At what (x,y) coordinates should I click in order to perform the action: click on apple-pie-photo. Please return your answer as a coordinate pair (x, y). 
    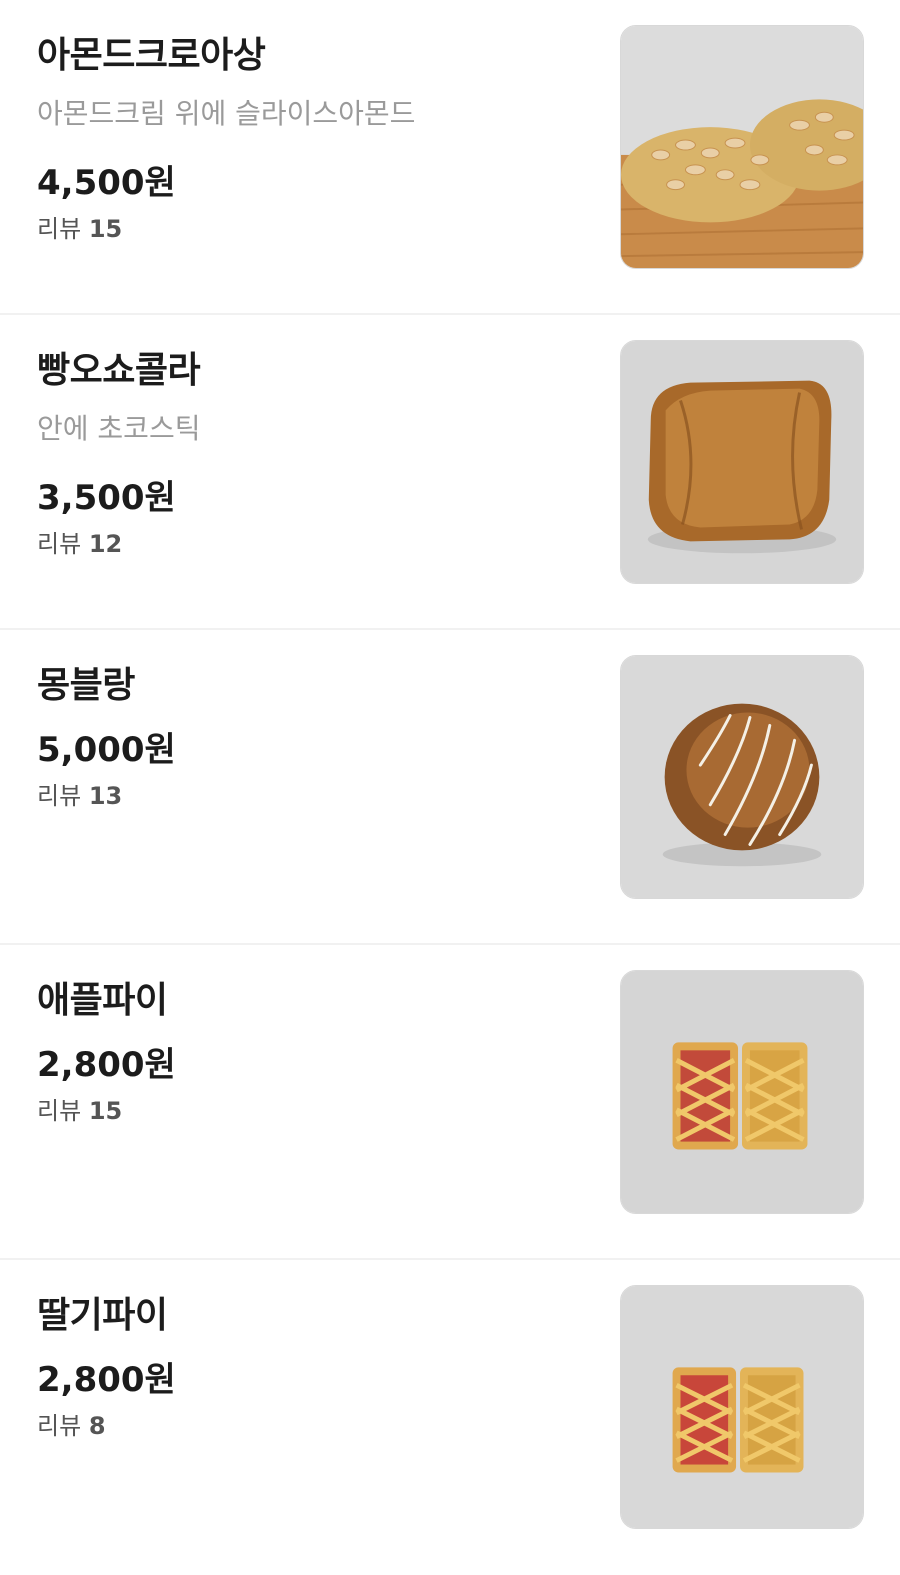
    Looking at the image, I should click on (742, 1092).